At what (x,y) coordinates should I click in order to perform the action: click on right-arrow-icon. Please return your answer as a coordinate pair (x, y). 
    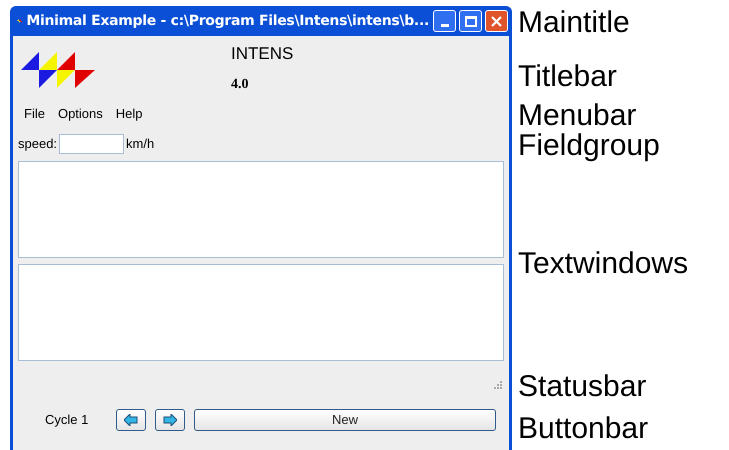
    Looking at the image, I should click on (170, 420).